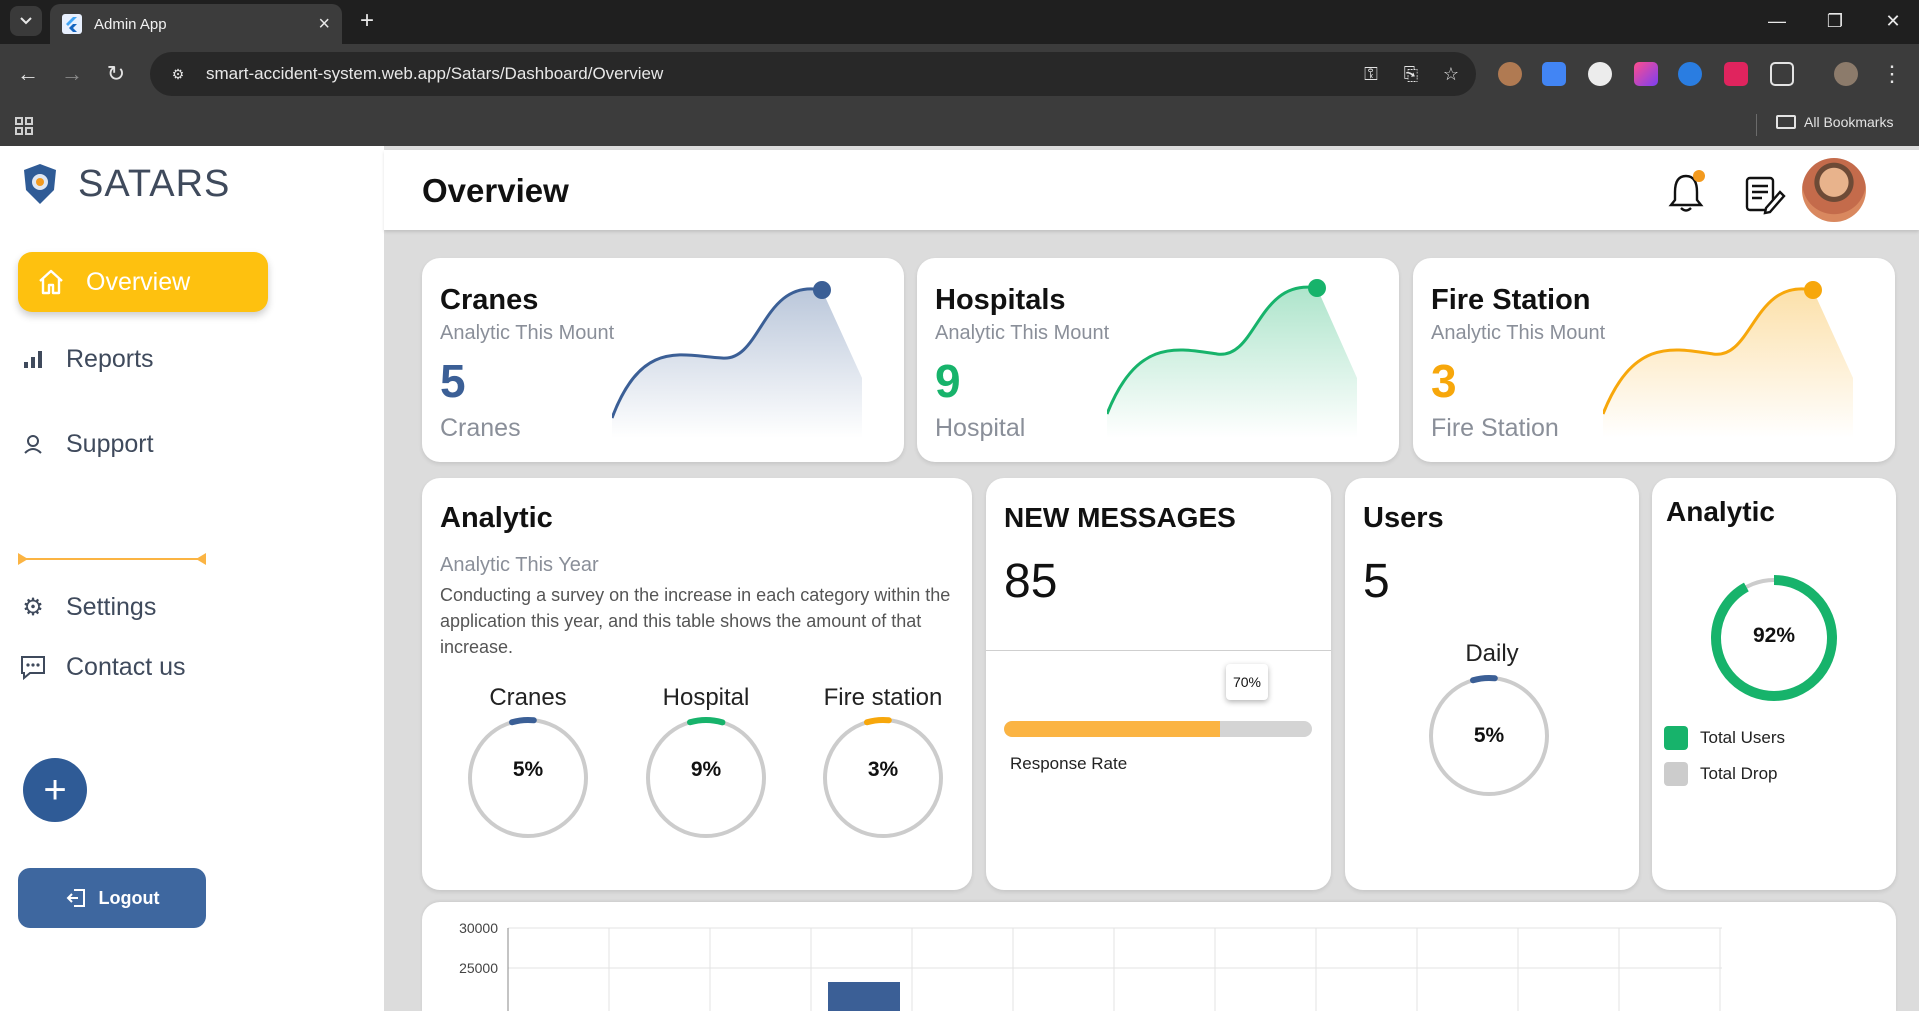 This screenshot has width=1919, height=1011. What do you see at coordinates (663, 360) in the screenshot?
I see `kpi-card-cranes: Cranes Analytic This Mount 5 Cranes` at bounding box center [663, 360].